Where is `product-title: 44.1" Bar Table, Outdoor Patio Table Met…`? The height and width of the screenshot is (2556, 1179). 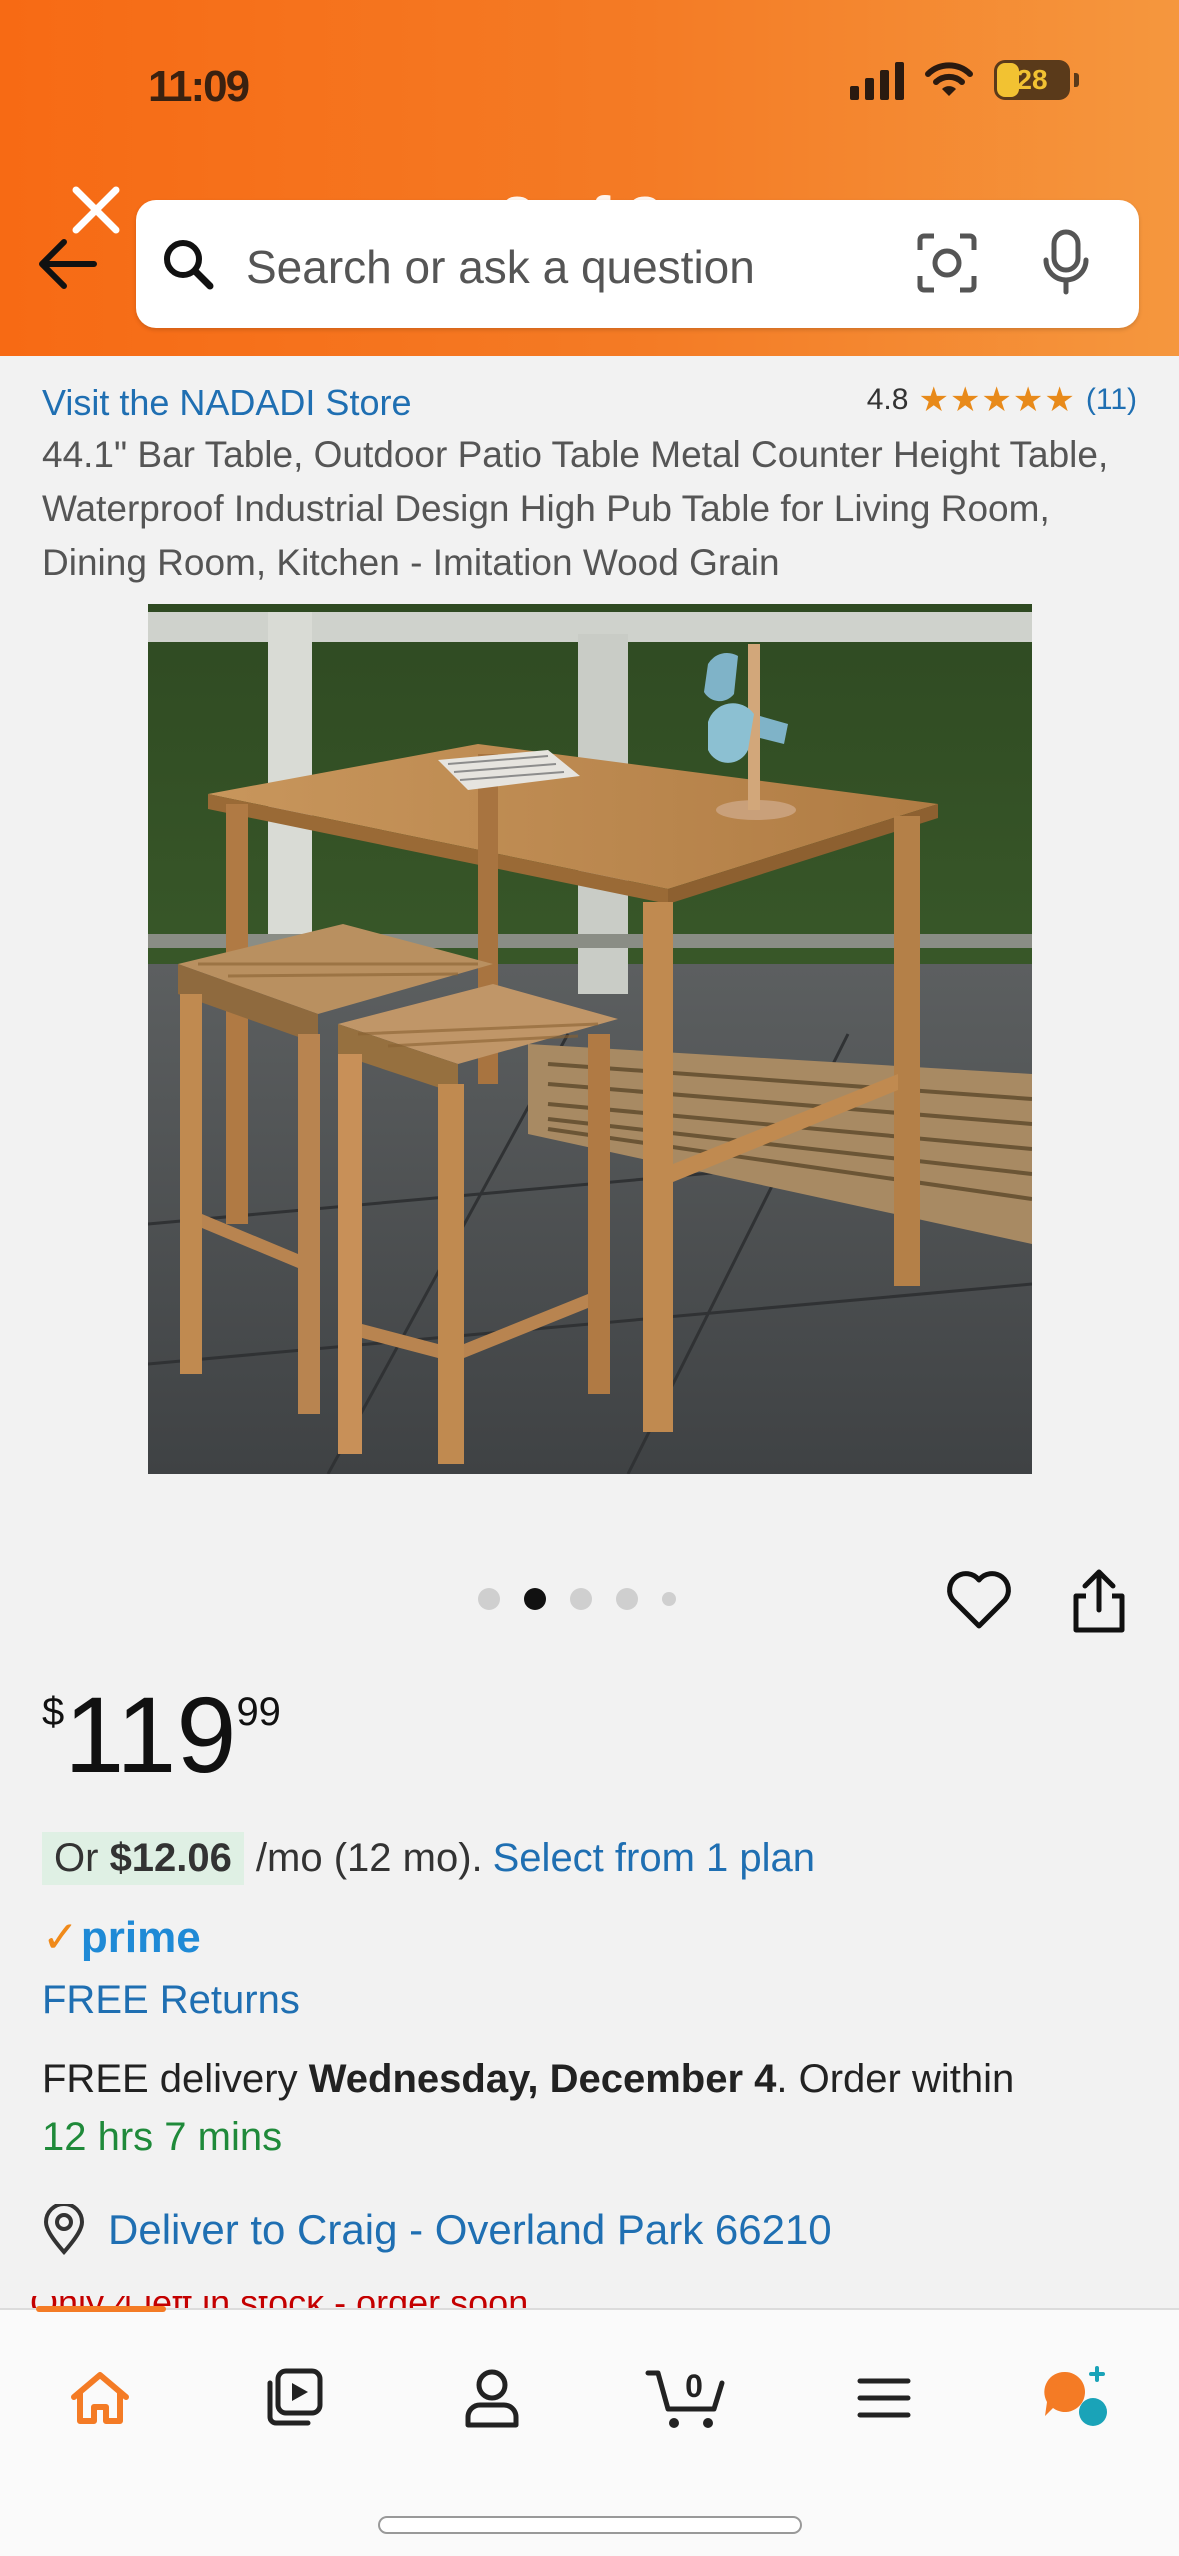
product-title: 44.1" Bar Table, Outdoor Patio Table Met… is located at coordinates (575, 508).